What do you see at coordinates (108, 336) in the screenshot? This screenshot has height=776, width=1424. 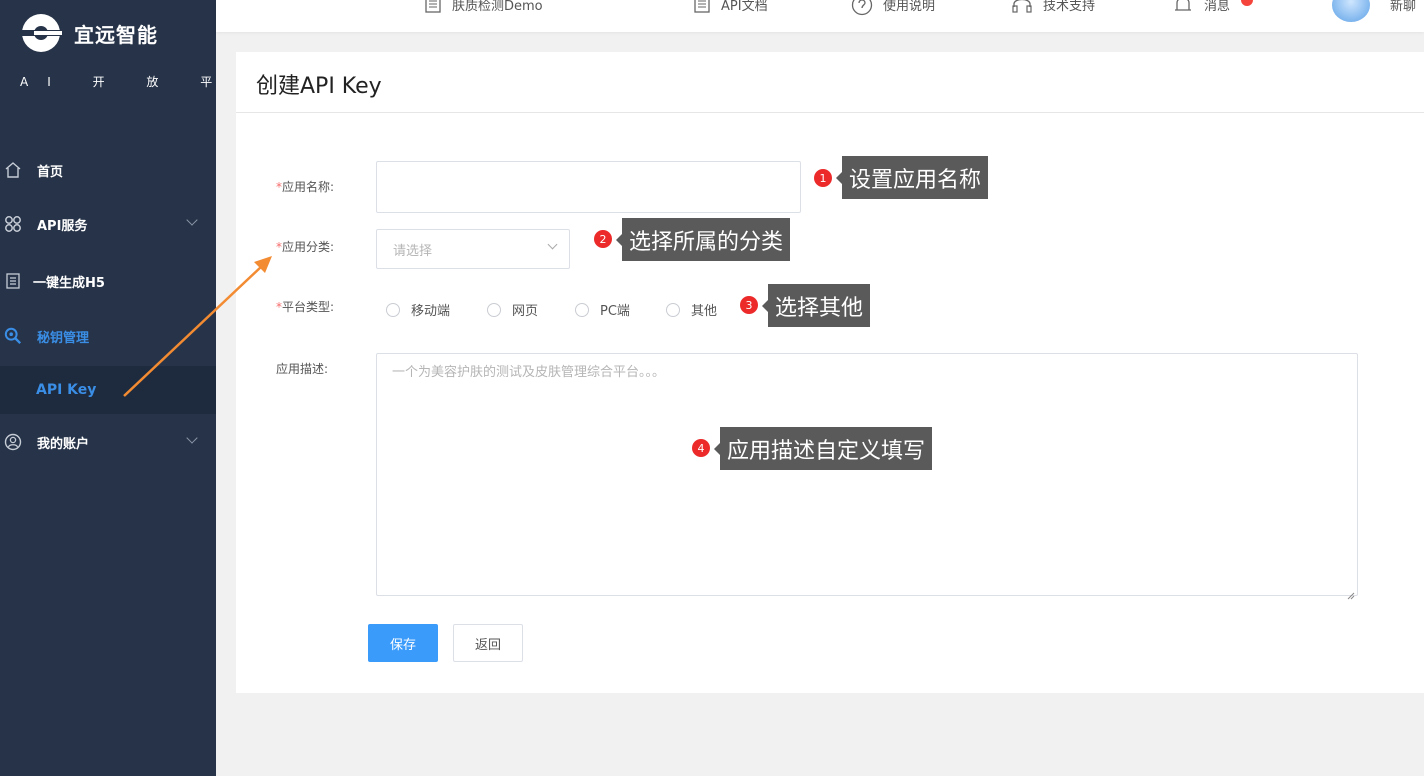 I see `sidebar-item-keys: 秘钥管理` at bounding box center [108, 336].